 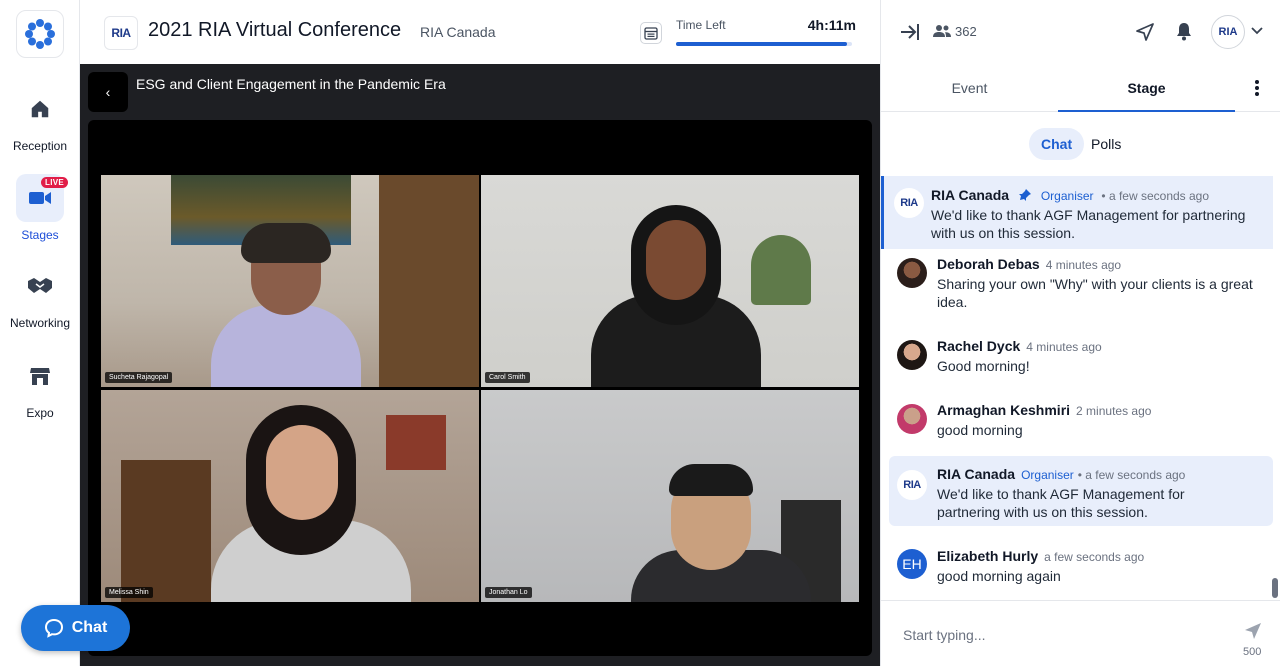 I want to click on organizer-name: RIA Canada, so click(x=458, y=32).